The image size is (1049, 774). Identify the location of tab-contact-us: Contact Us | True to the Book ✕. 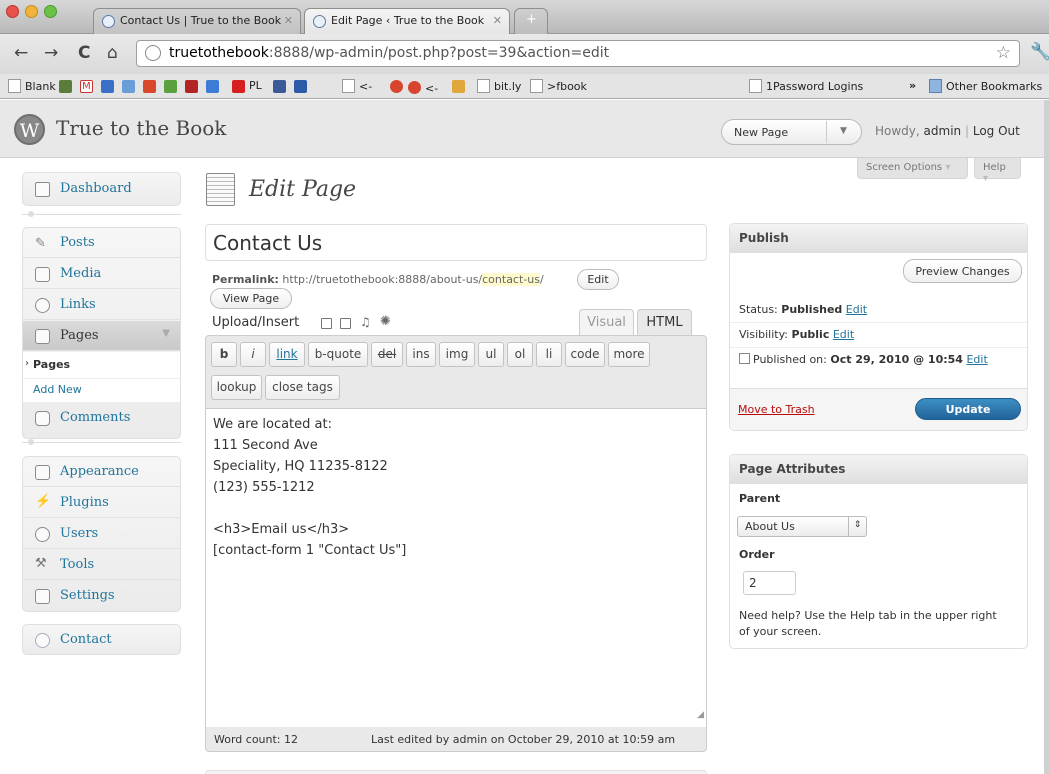
(197, 21).